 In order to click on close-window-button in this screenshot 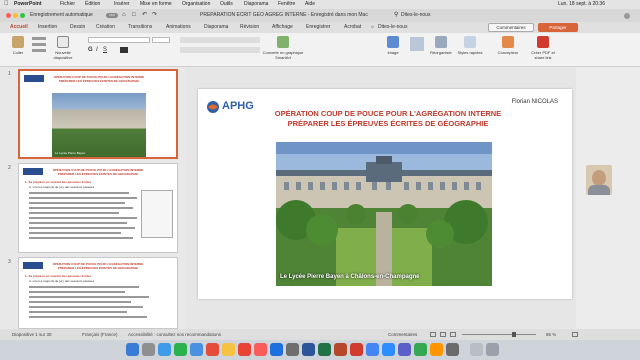, I will do `click(8, 15)`.